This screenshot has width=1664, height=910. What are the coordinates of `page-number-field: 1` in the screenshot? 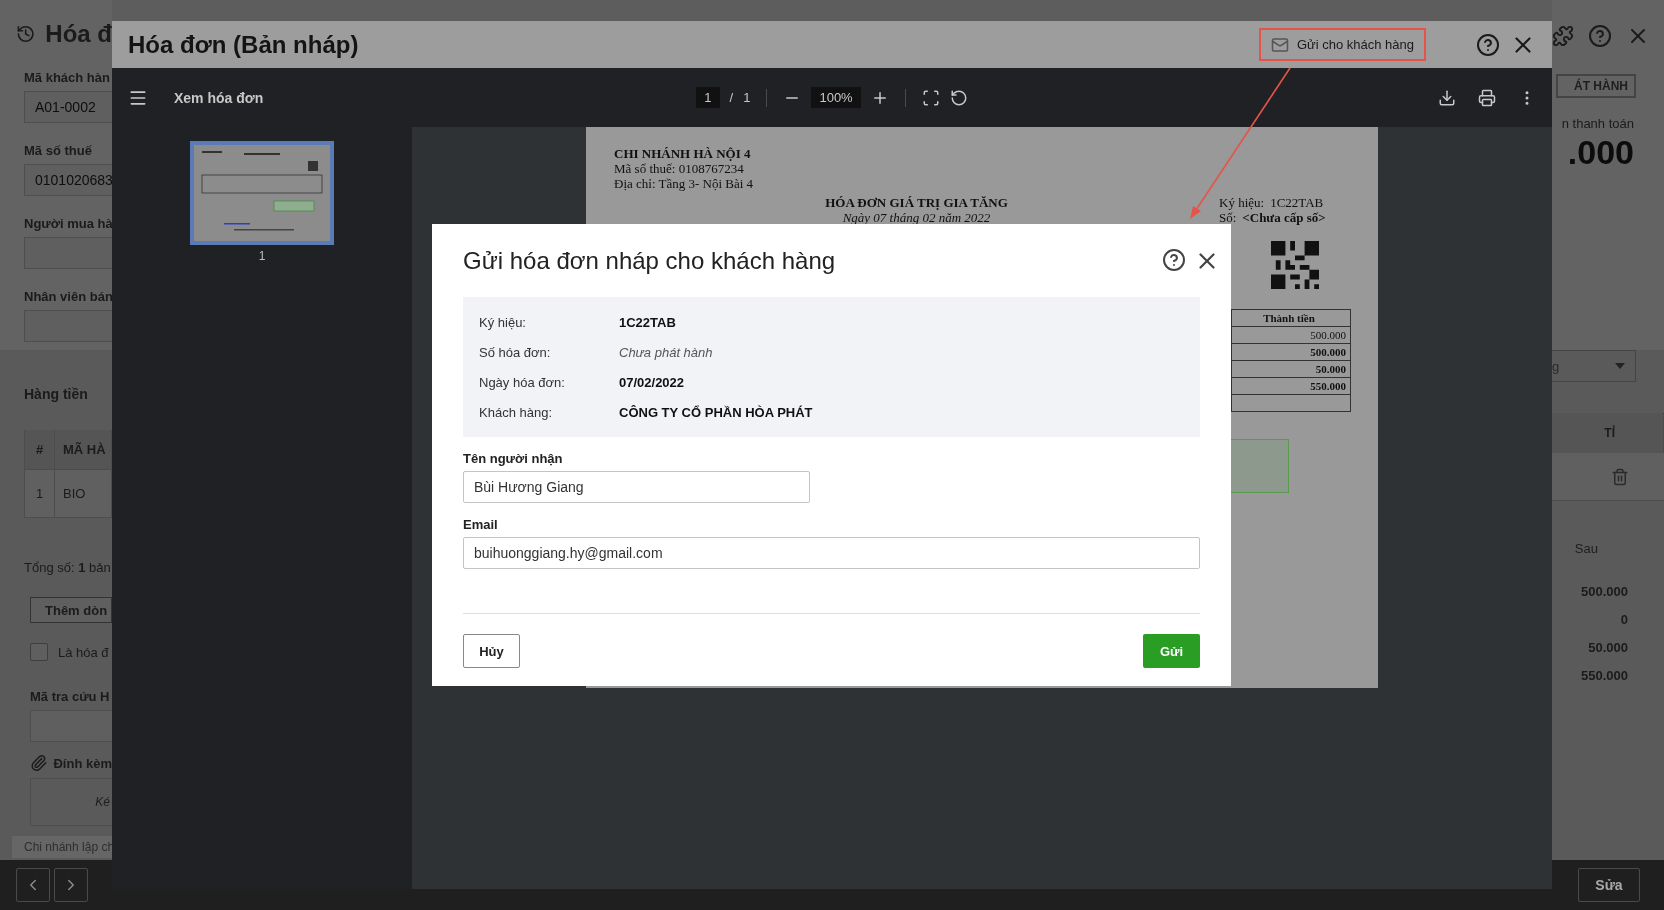 It's located at (708, 97).